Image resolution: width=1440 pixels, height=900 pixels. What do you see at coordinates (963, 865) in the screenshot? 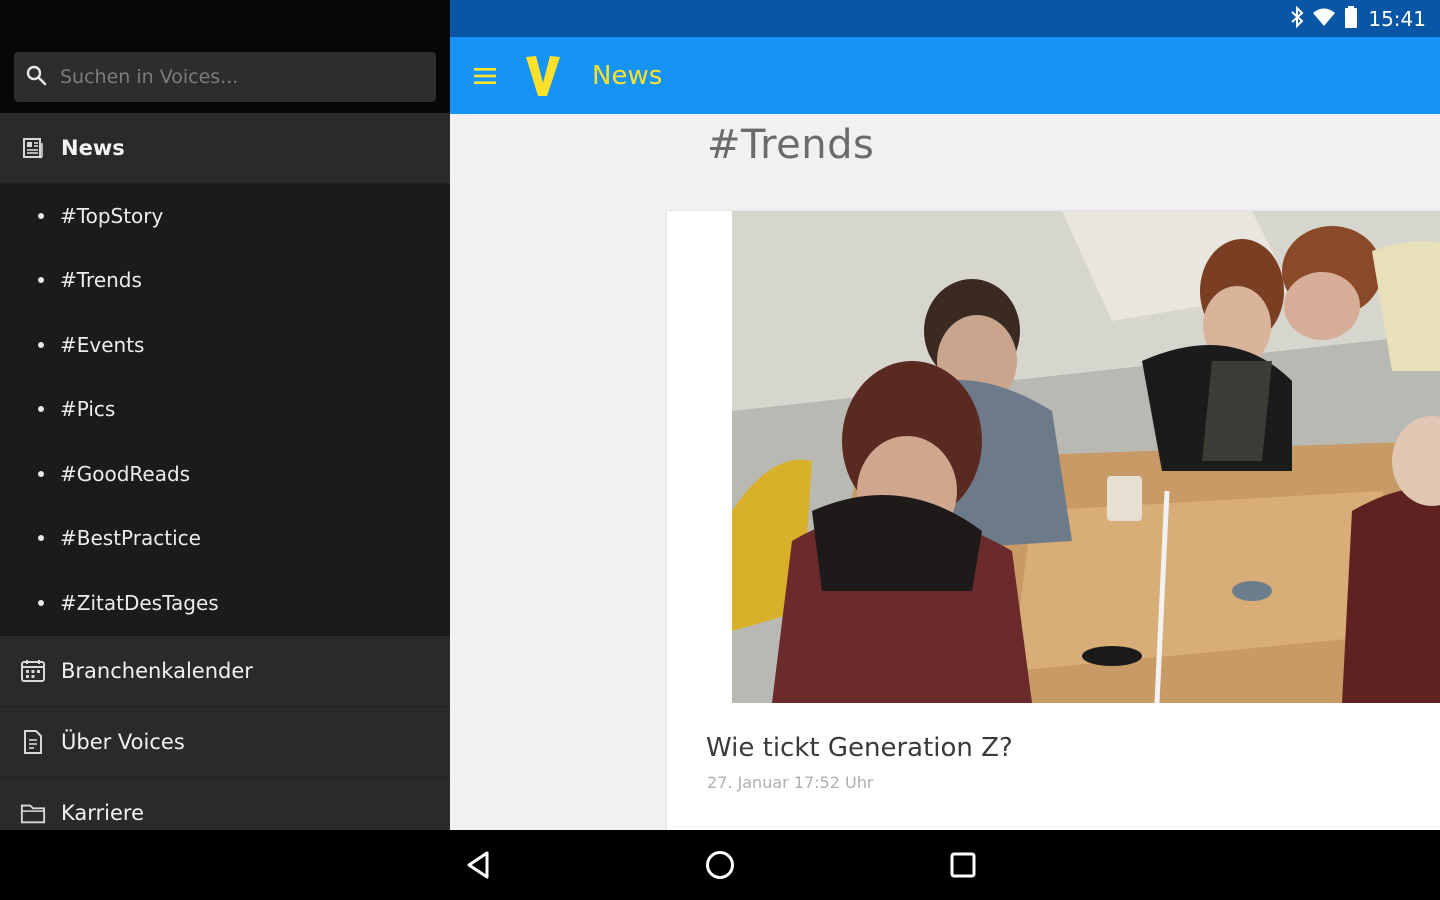
I see `recents-icon` at bounding box center [963, 865].